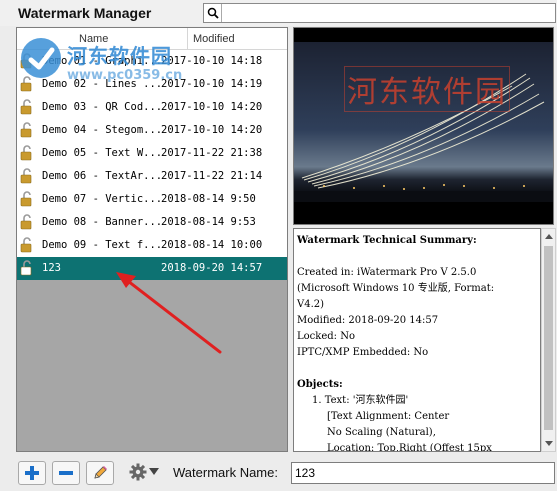  Describe the element at coordinates (212, 61) in the screenshot. I see `watermark-modified-date: 2017-10-10 14:18` at that location.